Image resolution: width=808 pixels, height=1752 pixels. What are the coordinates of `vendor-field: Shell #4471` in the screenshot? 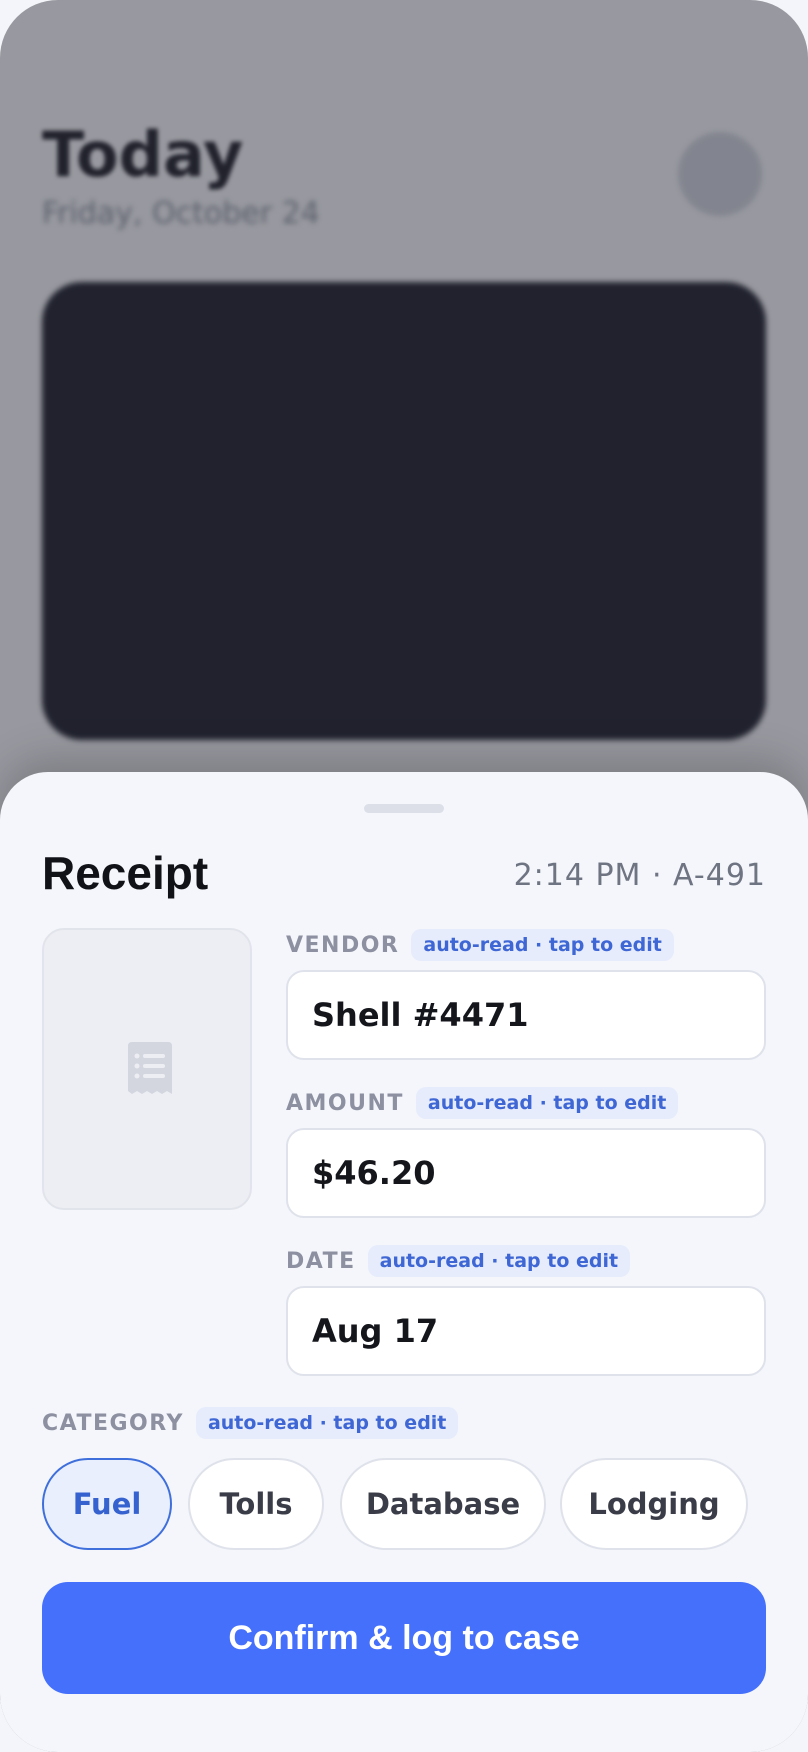 It's located at (526, 1015).